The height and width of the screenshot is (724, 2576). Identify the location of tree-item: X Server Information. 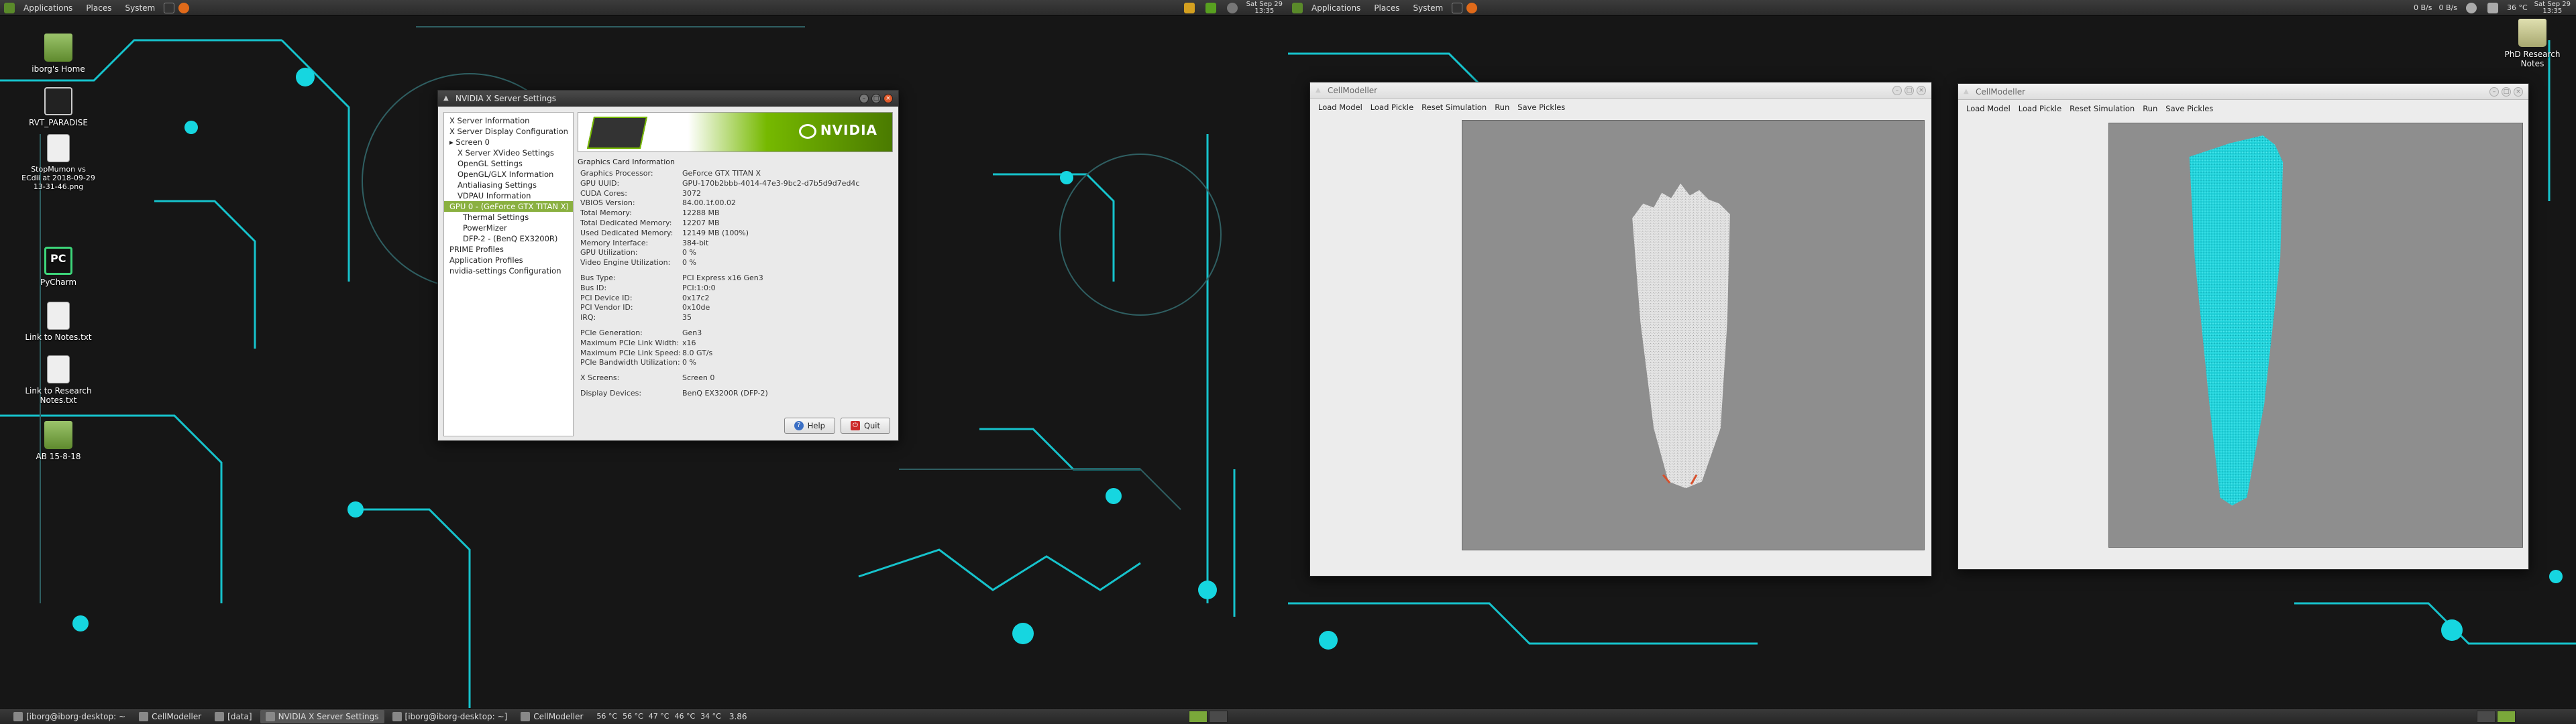
(508, 121).